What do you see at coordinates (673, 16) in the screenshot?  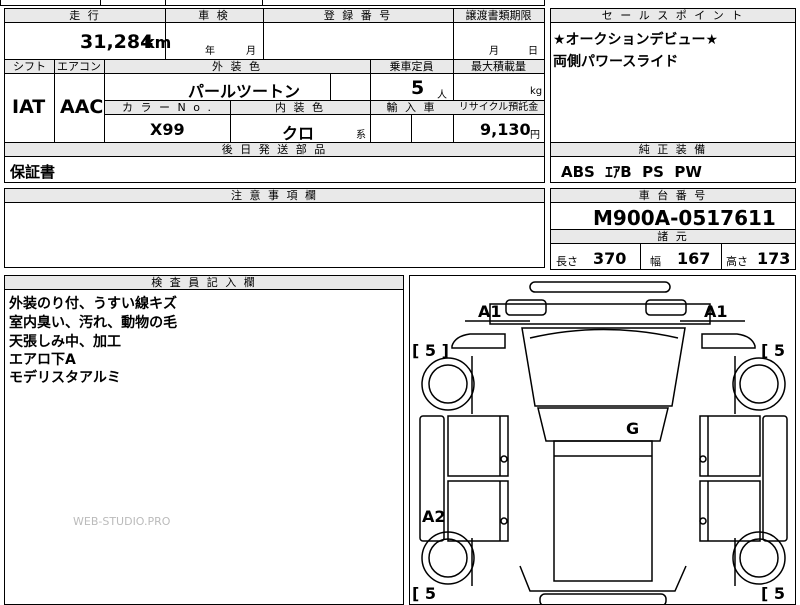 I see `sales-point-label: セ ー ル ス ポ イ ン ト` at bounding box center [673, 16].